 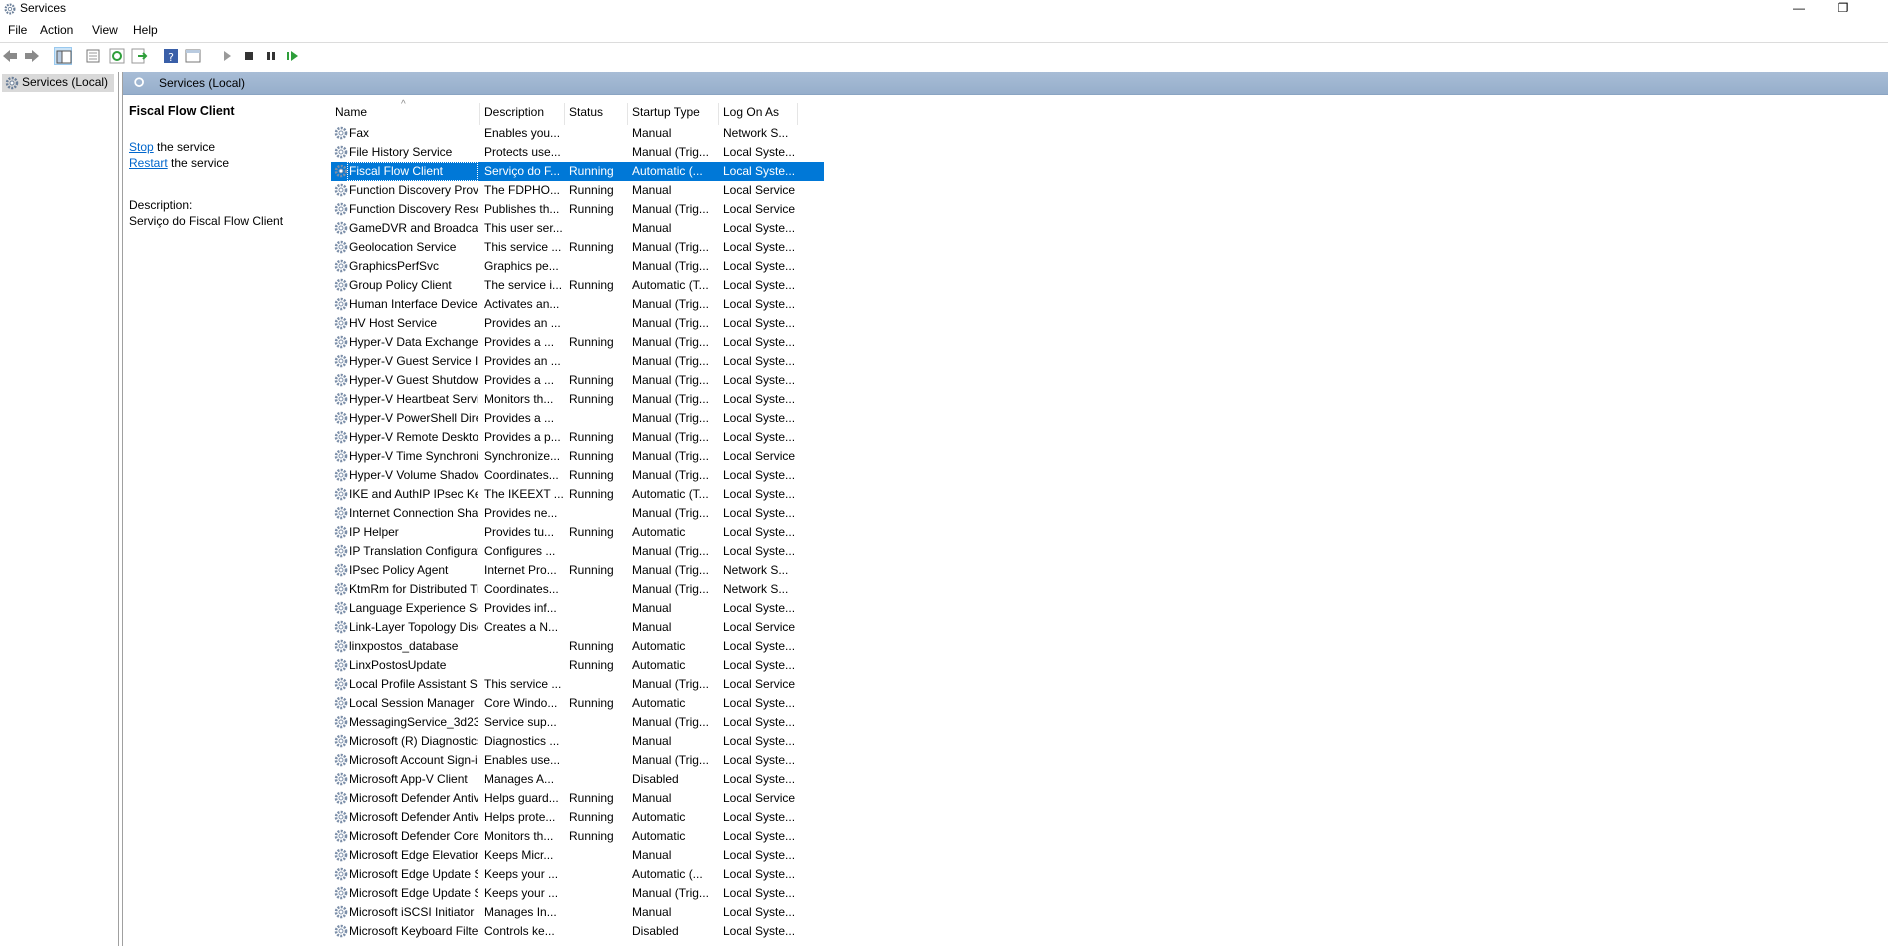 I want to click on startup-type-cell: Manual, so click(x=652, y=798).